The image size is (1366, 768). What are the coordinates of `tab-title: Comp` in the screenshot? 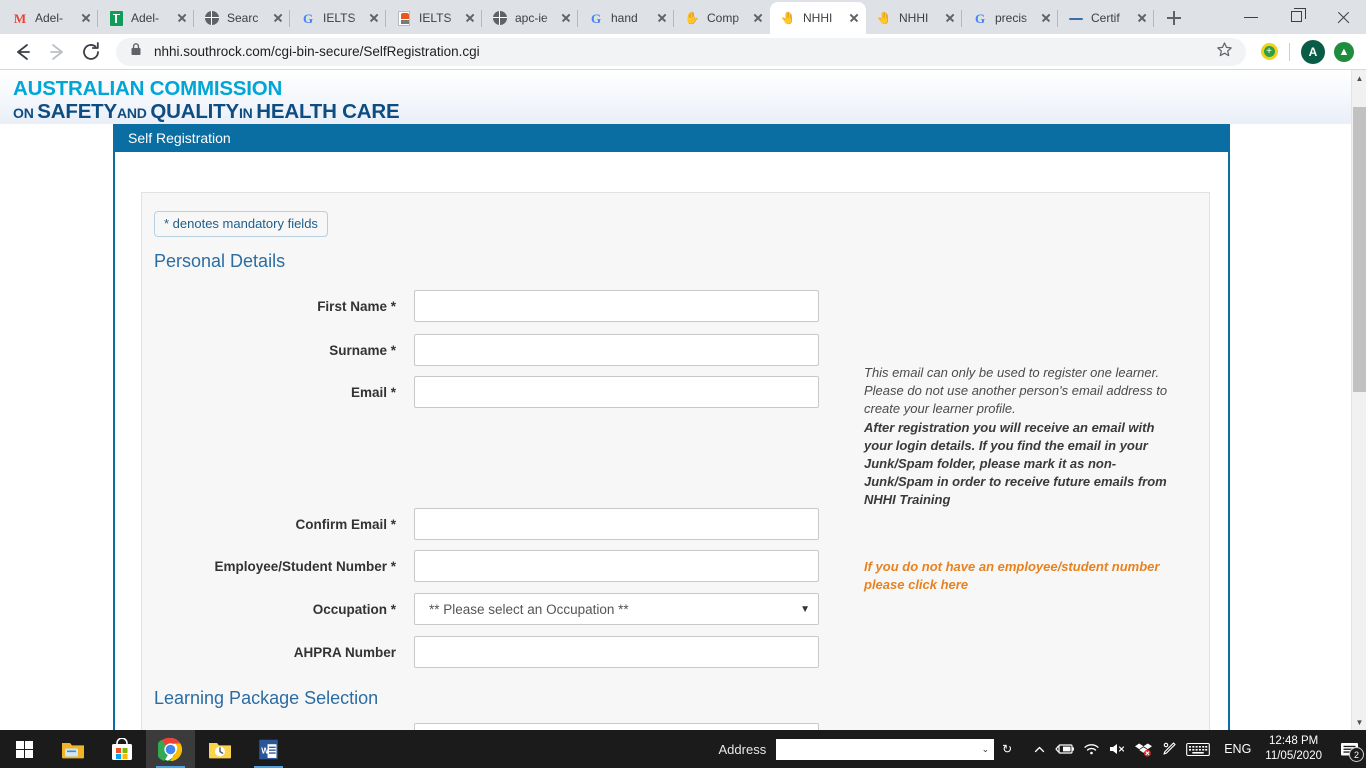 It's located at (723, 18).